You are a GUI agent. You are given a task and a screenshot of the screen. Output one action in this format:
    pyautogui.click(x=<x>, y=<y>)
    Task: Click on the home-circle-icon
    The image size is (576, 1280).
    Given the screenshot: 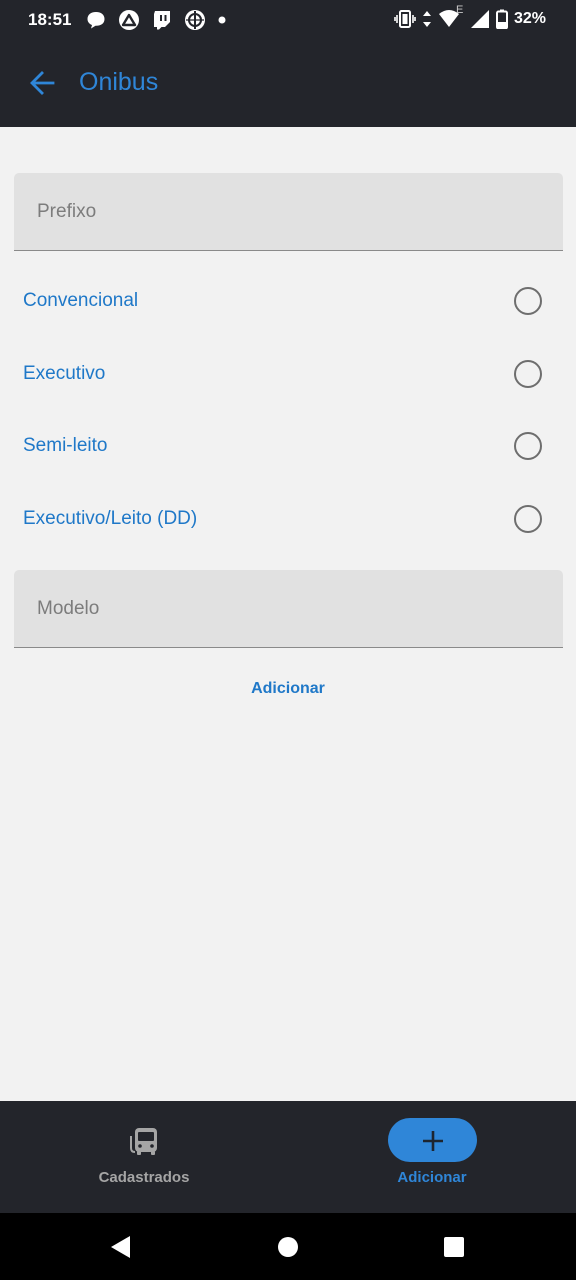 What is the action you would take?
    pyautogui.click(x=288, y=1247)
    